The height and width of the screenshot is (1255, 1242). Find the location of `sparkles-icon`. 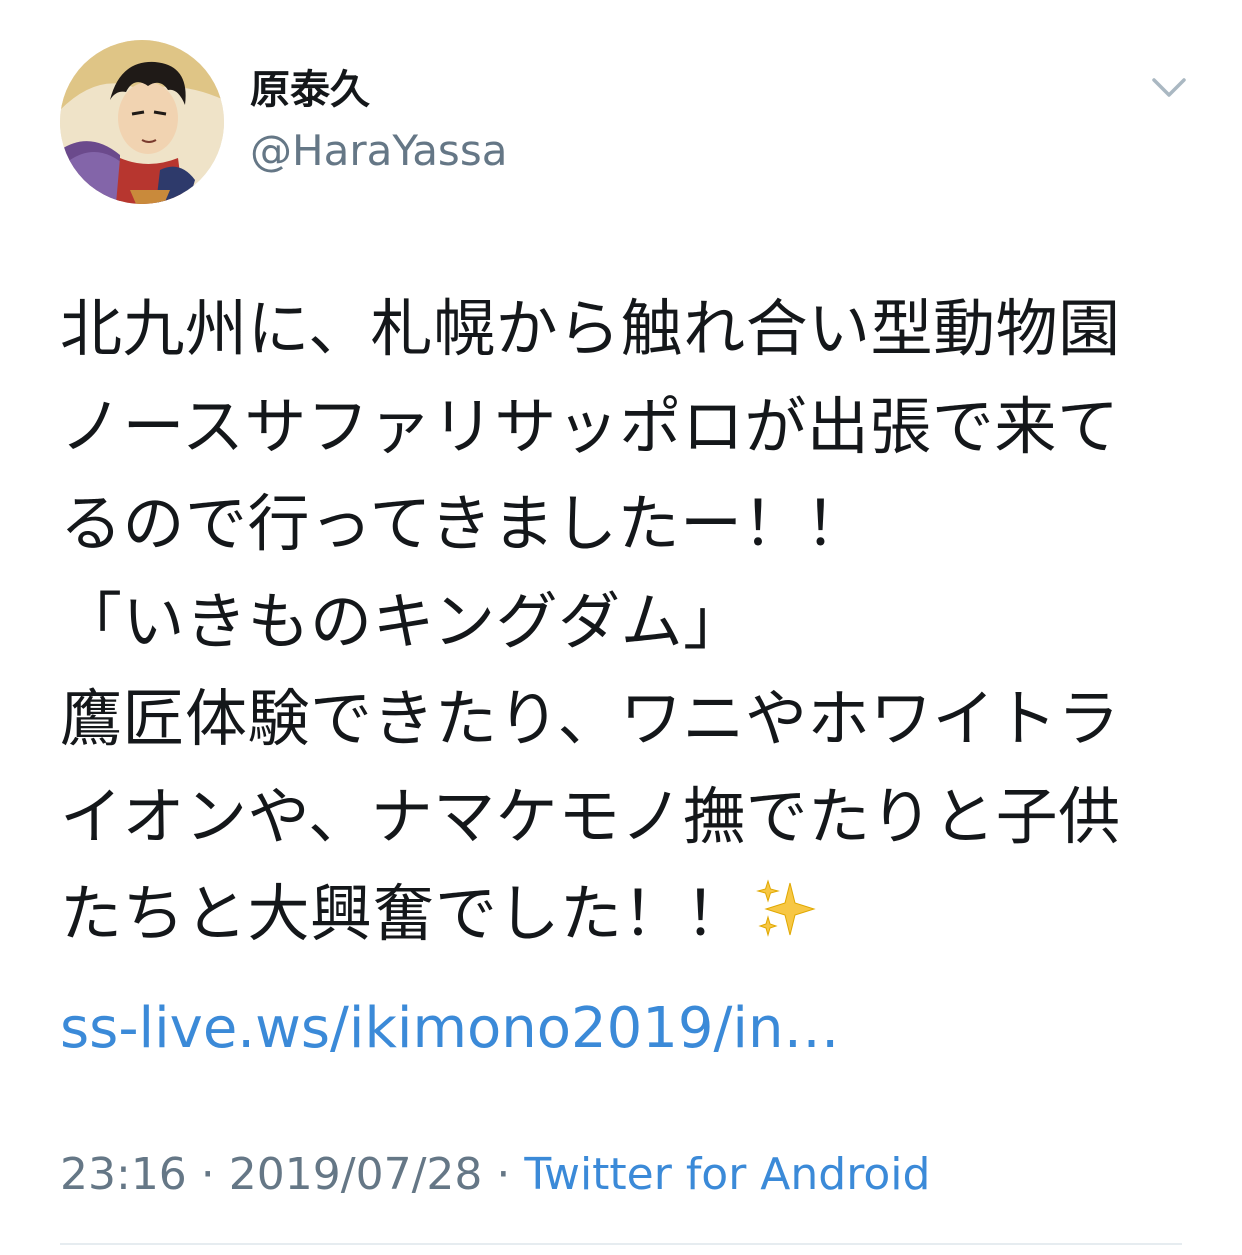

sparkles-icon is located at coordinates (786, 920).